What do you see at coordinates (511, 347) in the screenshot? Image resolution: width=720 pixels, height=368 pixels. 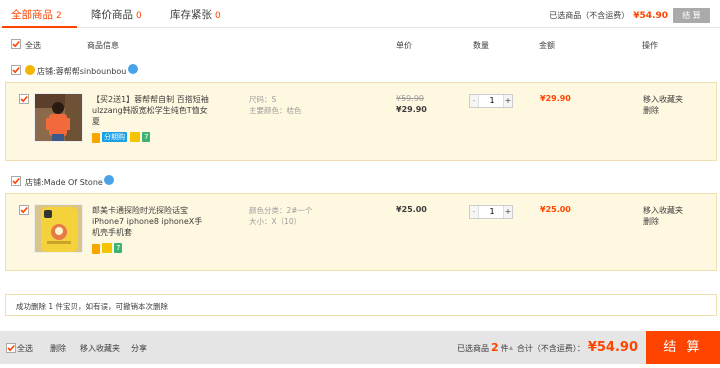 I see `expand-selected-icon: ▴` at bounding box center [511, 347].